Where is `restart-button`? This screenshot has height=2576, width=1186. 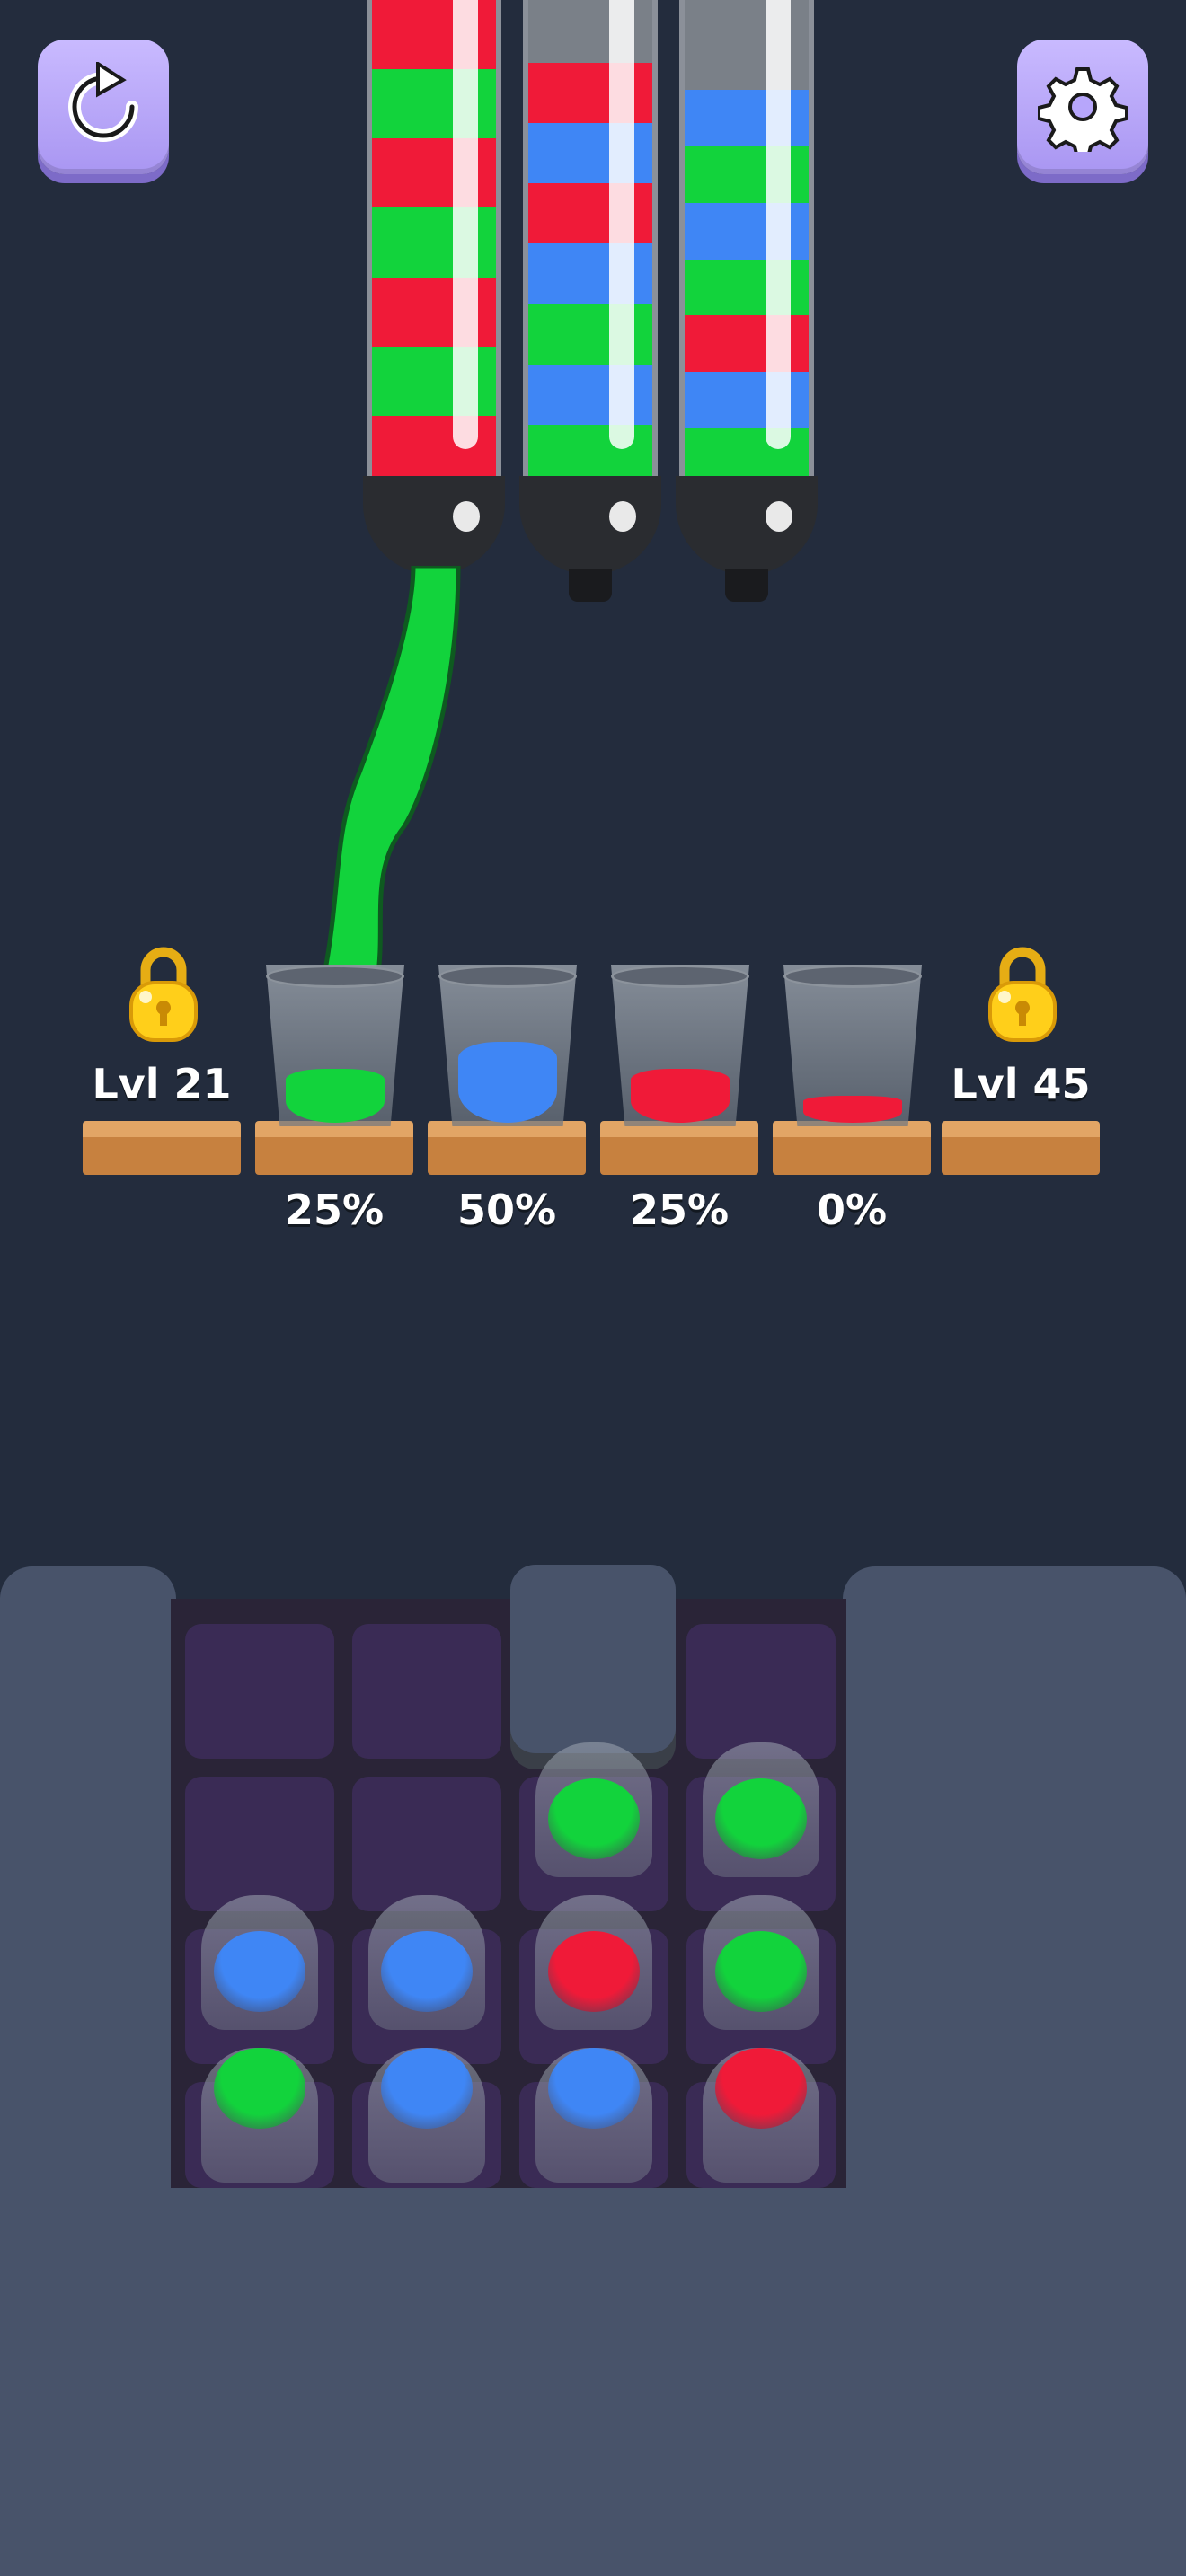
restart-button is located at coordinates (103, 107).